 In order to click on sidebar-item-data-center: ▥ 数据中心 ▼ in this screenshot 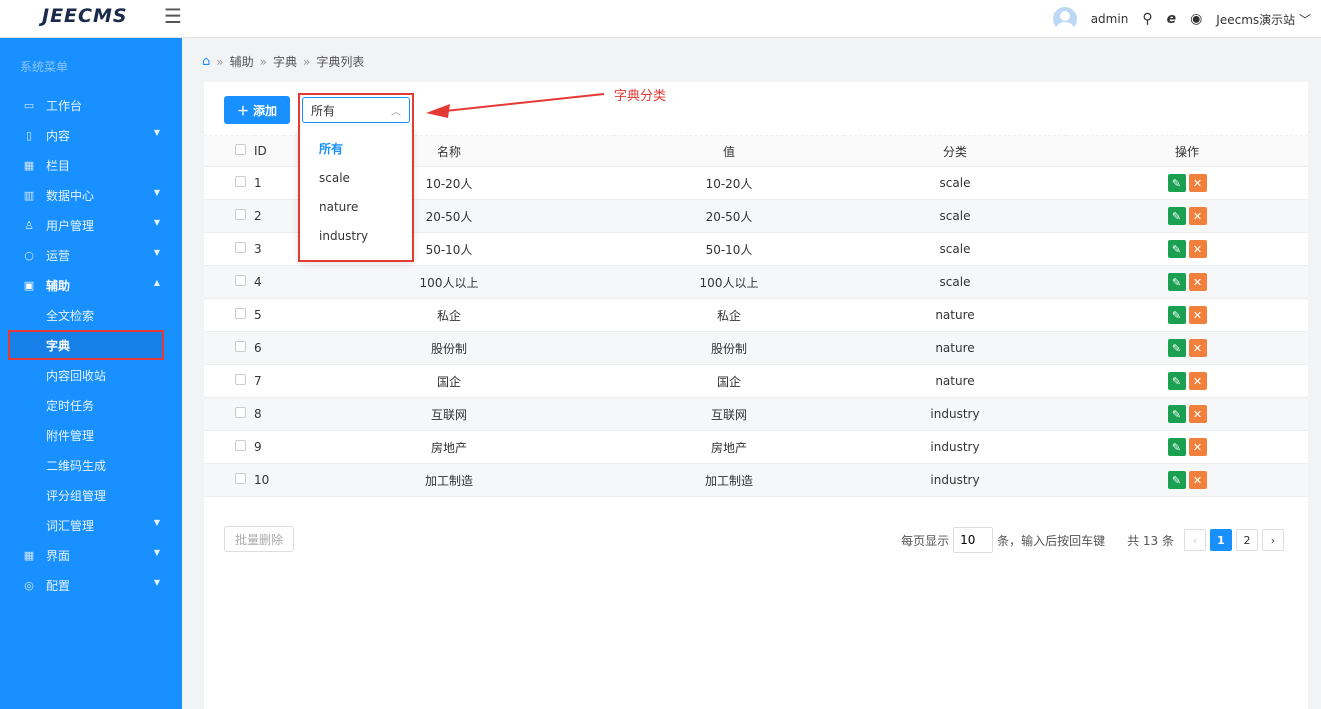, I will do `click(91, 195)`.